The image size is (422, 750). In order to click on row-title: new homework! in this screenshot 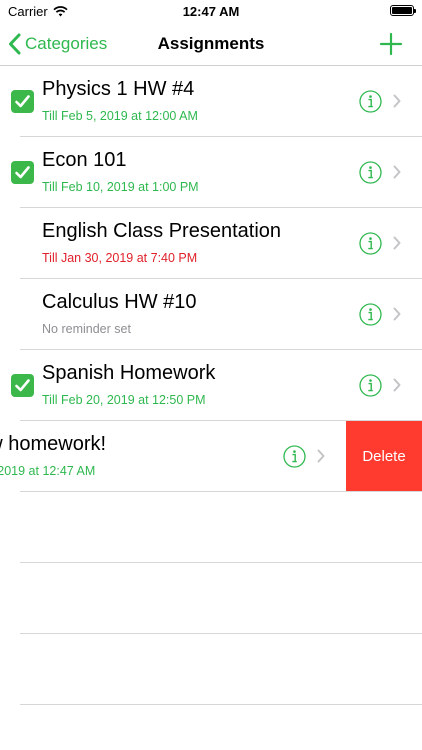, I will do `click(53, 444)`.